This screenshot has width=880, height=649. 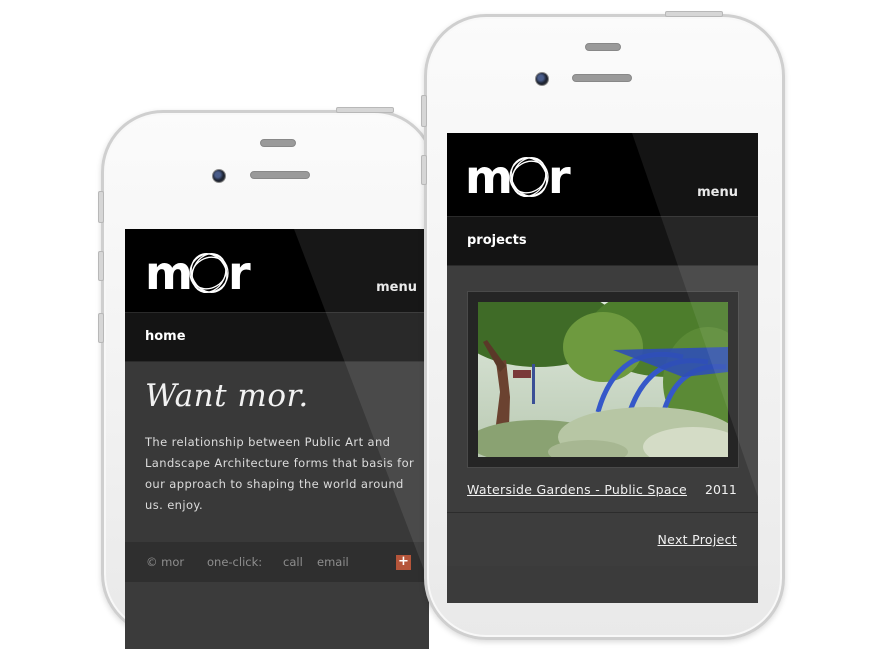 What do you see at coordinates (333, 562) in the screenshot?
I see `email-link: email` at bounding box center [333, 562].